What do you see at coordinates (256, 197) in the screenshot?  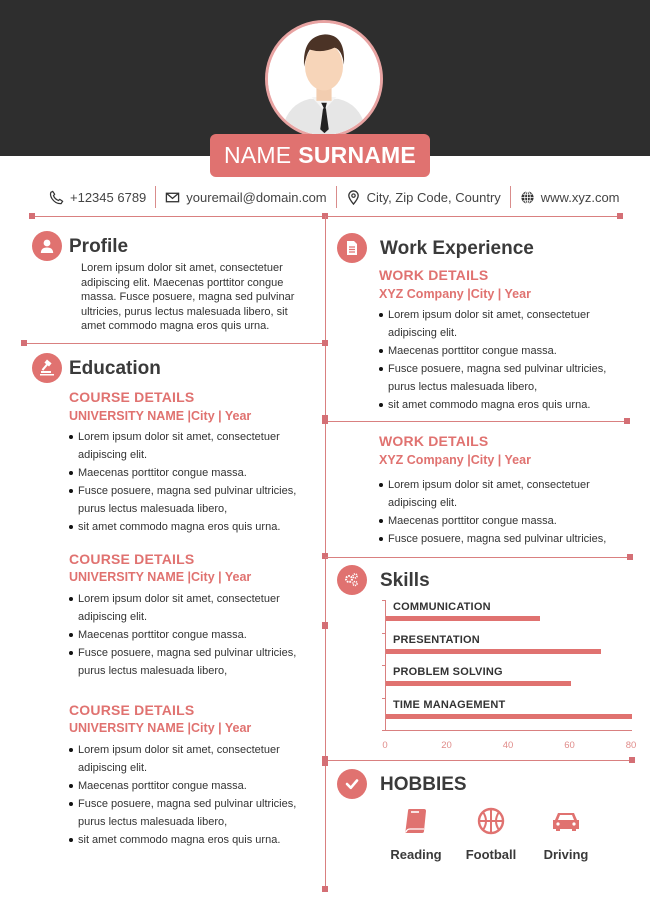 I see `email-text: youremail@domain.com` at bounding box center [256, 197].